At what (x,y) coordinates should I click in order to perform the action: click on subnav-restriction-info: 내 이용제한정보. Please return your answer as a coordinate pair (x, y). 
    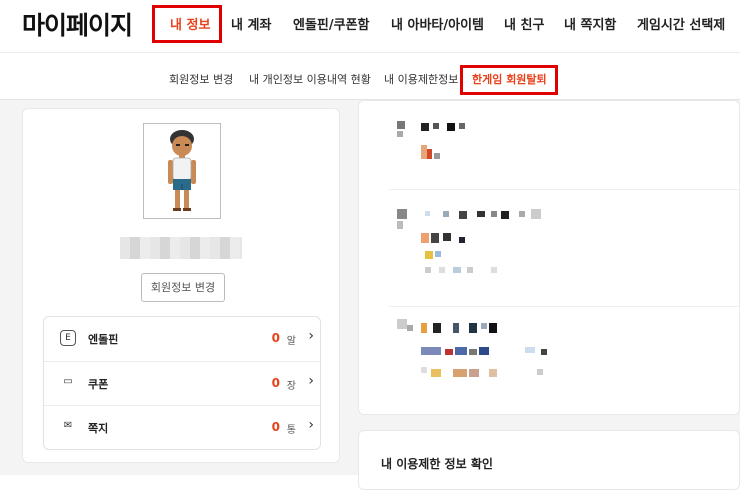
    Looking at the image, I should click on (421, 79).